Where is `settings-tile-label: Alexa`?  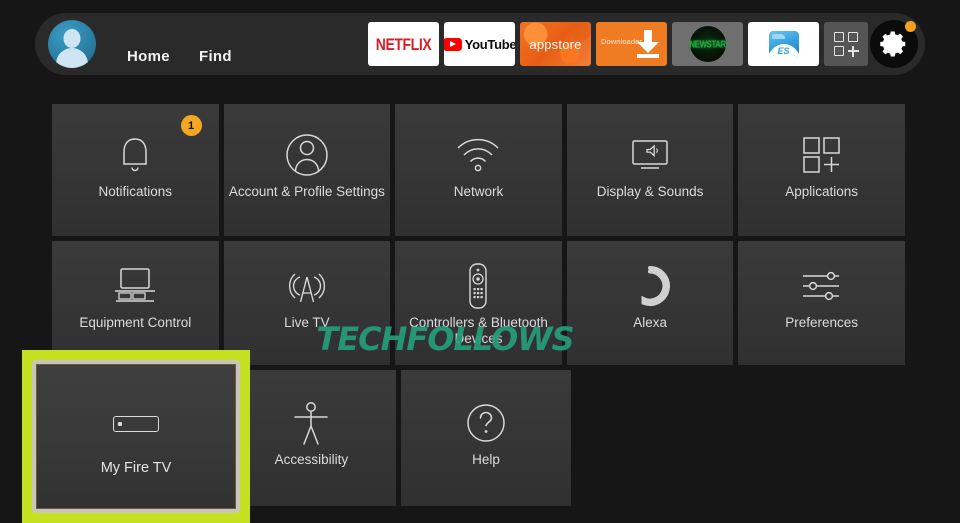 settings-tile-label: Alexa is located at coordinates (650, 322).